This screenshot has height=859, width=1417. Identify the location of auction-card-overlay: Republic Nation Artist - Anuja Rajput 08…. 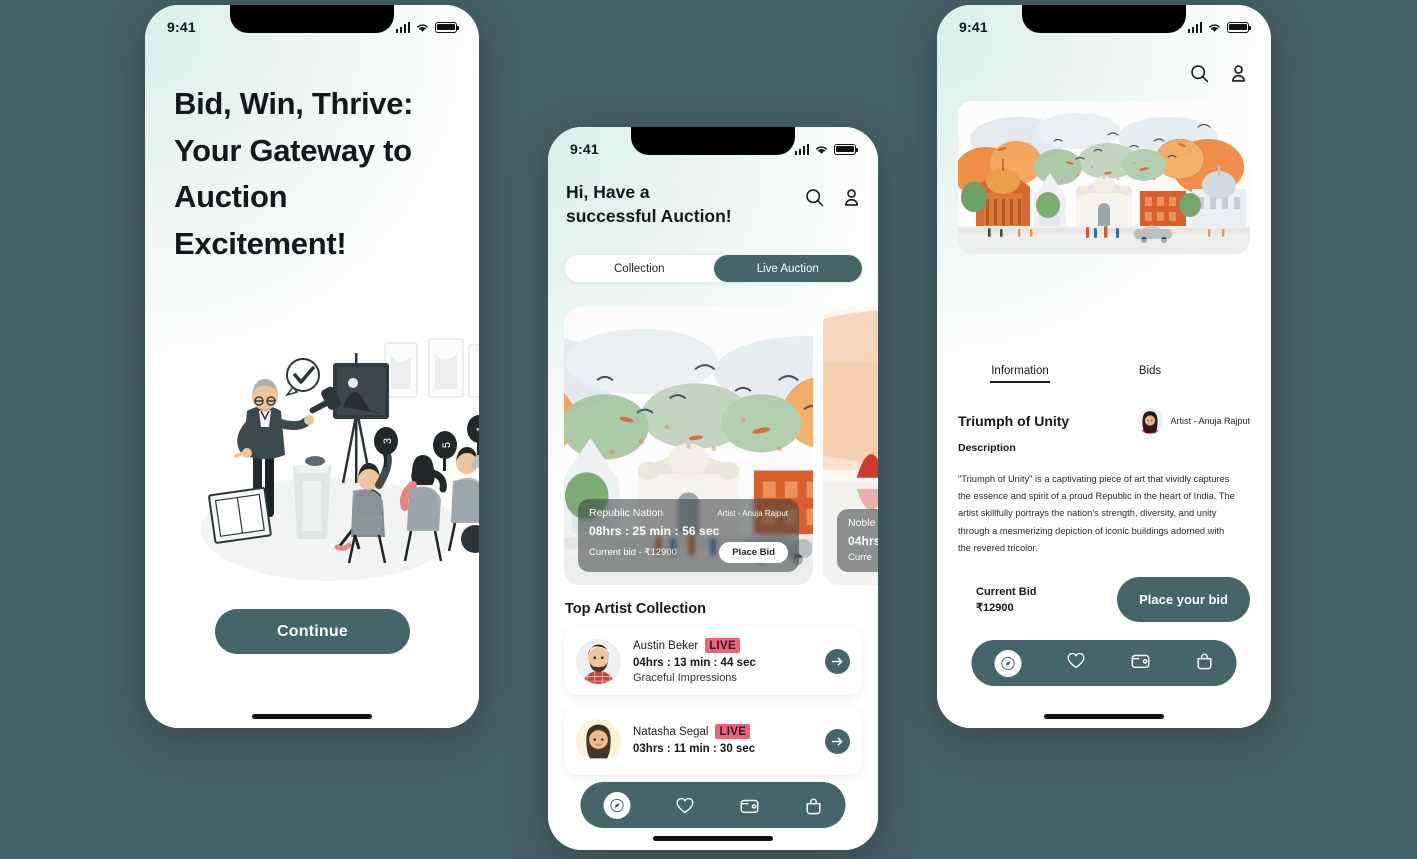
(688, 535).